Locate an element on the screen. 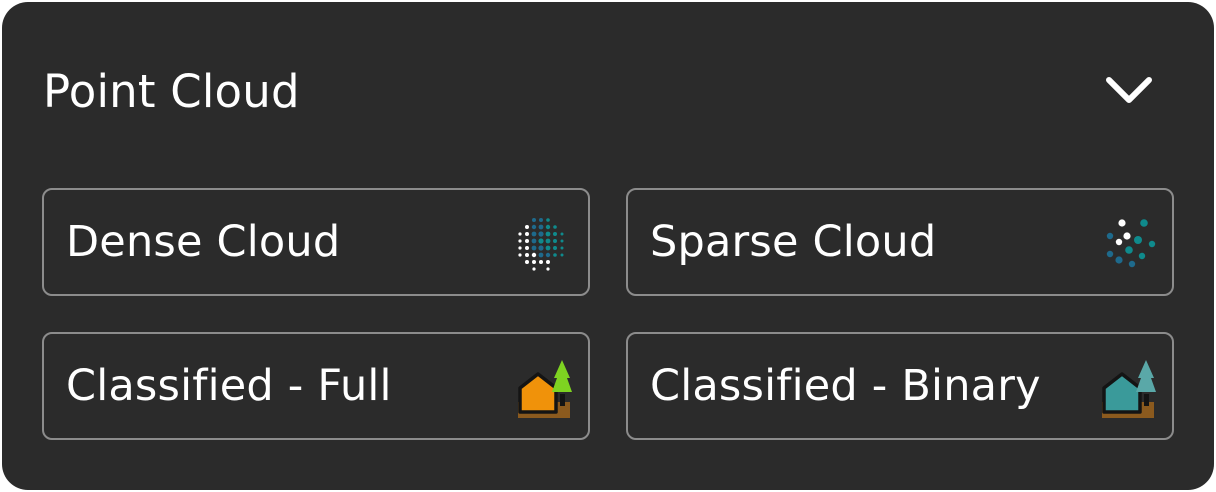 The image size is (1216, 492). sparse-cloud-button: Sparse Cloud is located at coordinates (900, 242).